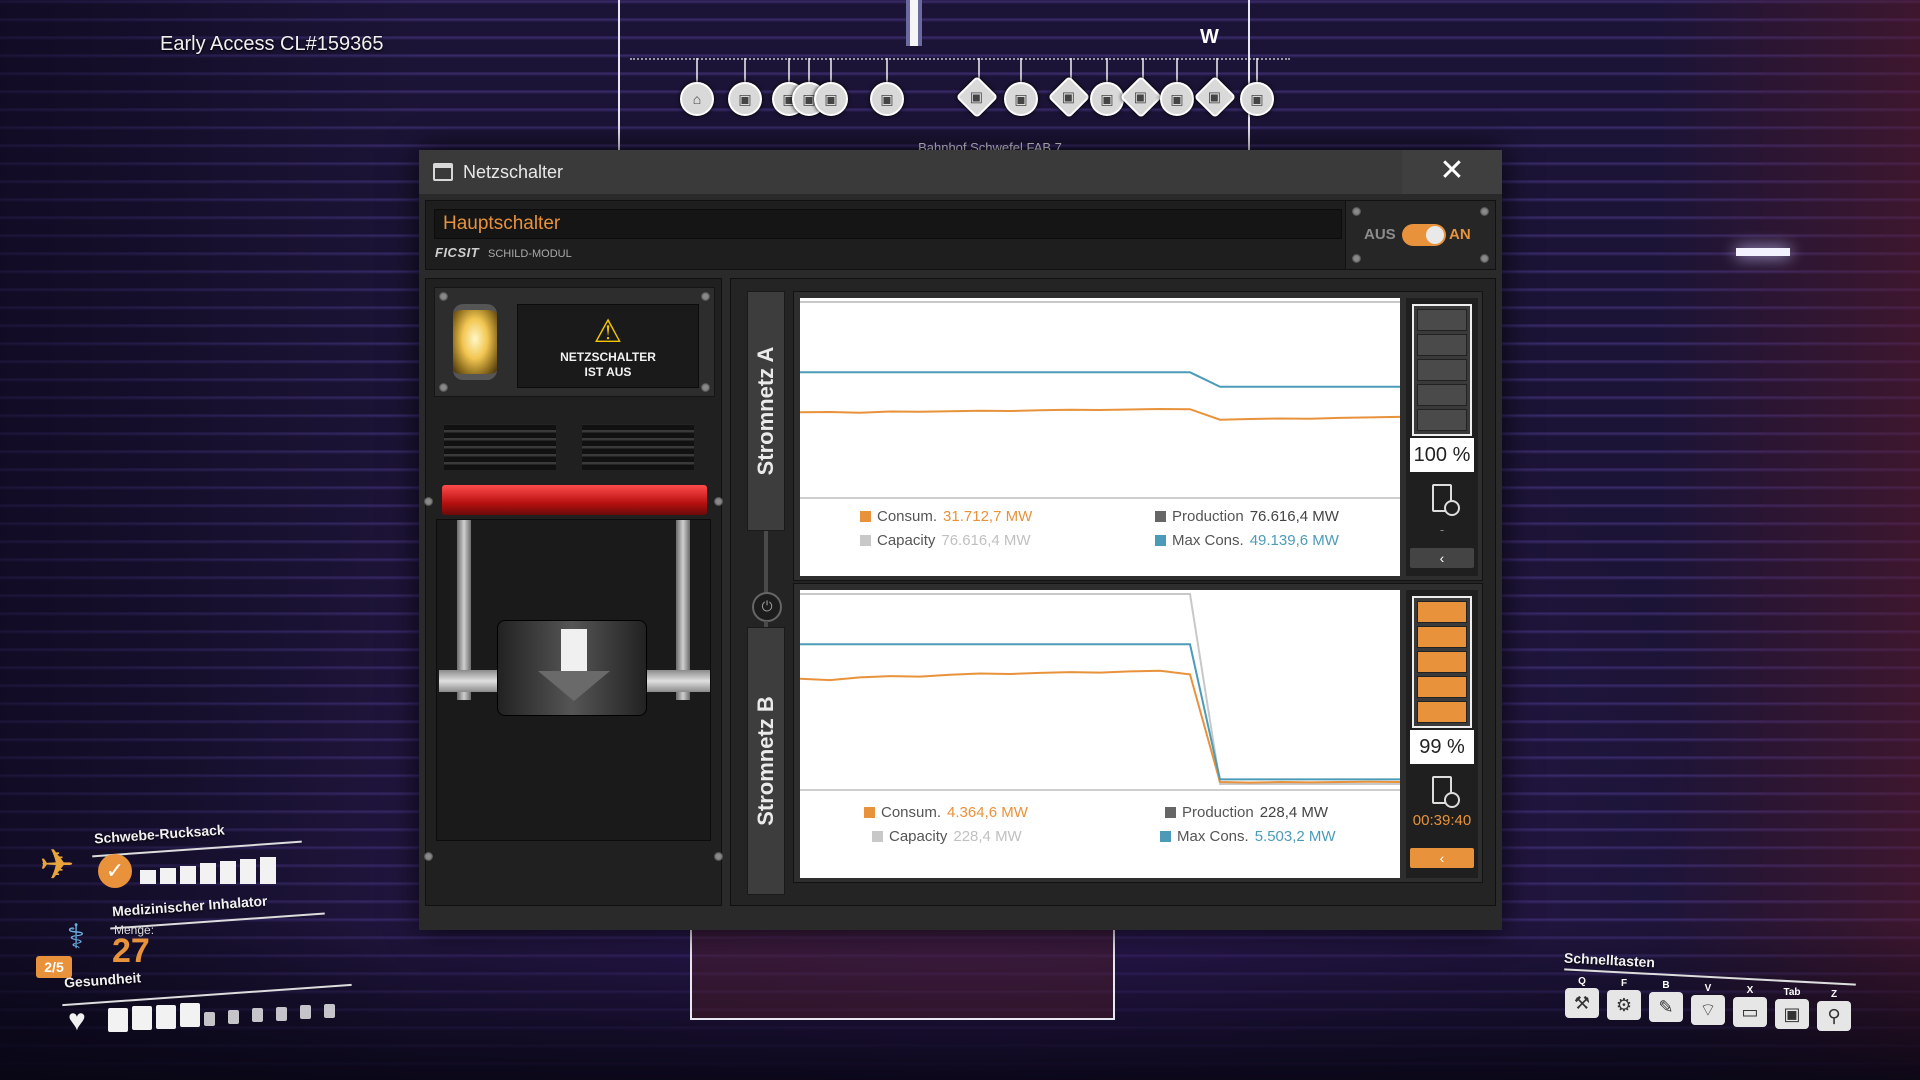 This screenshot has height=1080, width=1920. Describe the element at coordinates (1218, 812) in the screenshot. I see `legend-label: Production` at that location.